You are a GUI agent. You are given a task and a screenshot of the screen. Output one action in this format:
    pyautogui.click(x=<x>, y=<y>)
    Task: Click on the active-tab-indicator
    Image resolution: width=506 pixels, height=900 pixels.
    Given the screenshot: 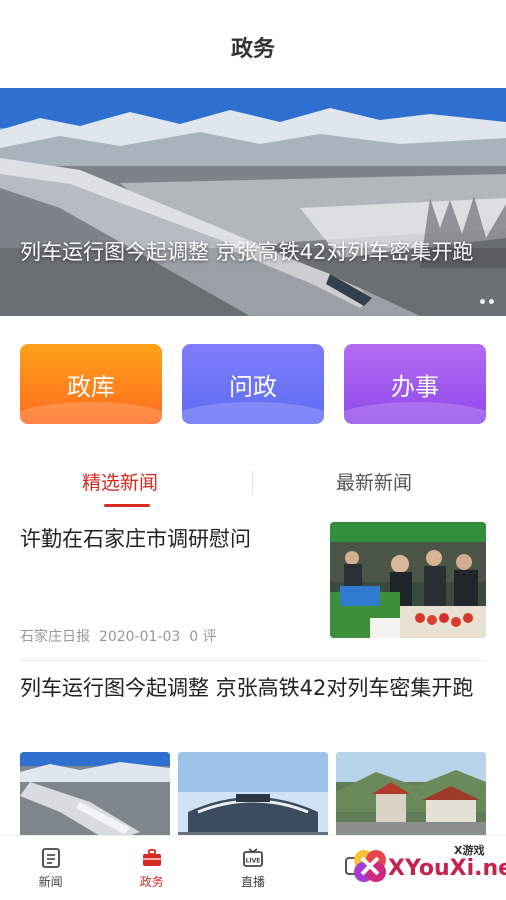 What is the action you would take?
    pyautogui.click(x=127, y=505)
    